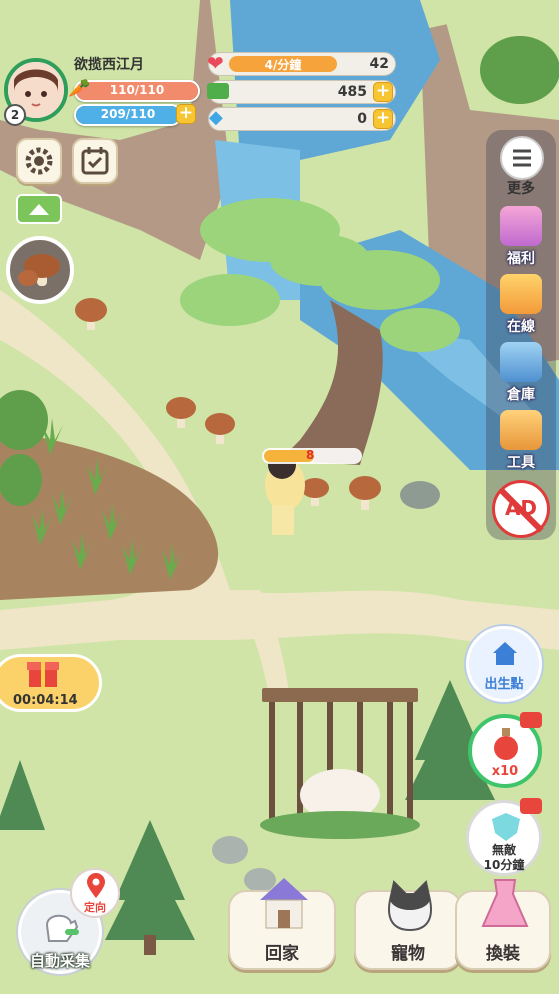 This screenshot has height=994, width=559. I want to click on hp-bar: 110/110, so click(137, 91).